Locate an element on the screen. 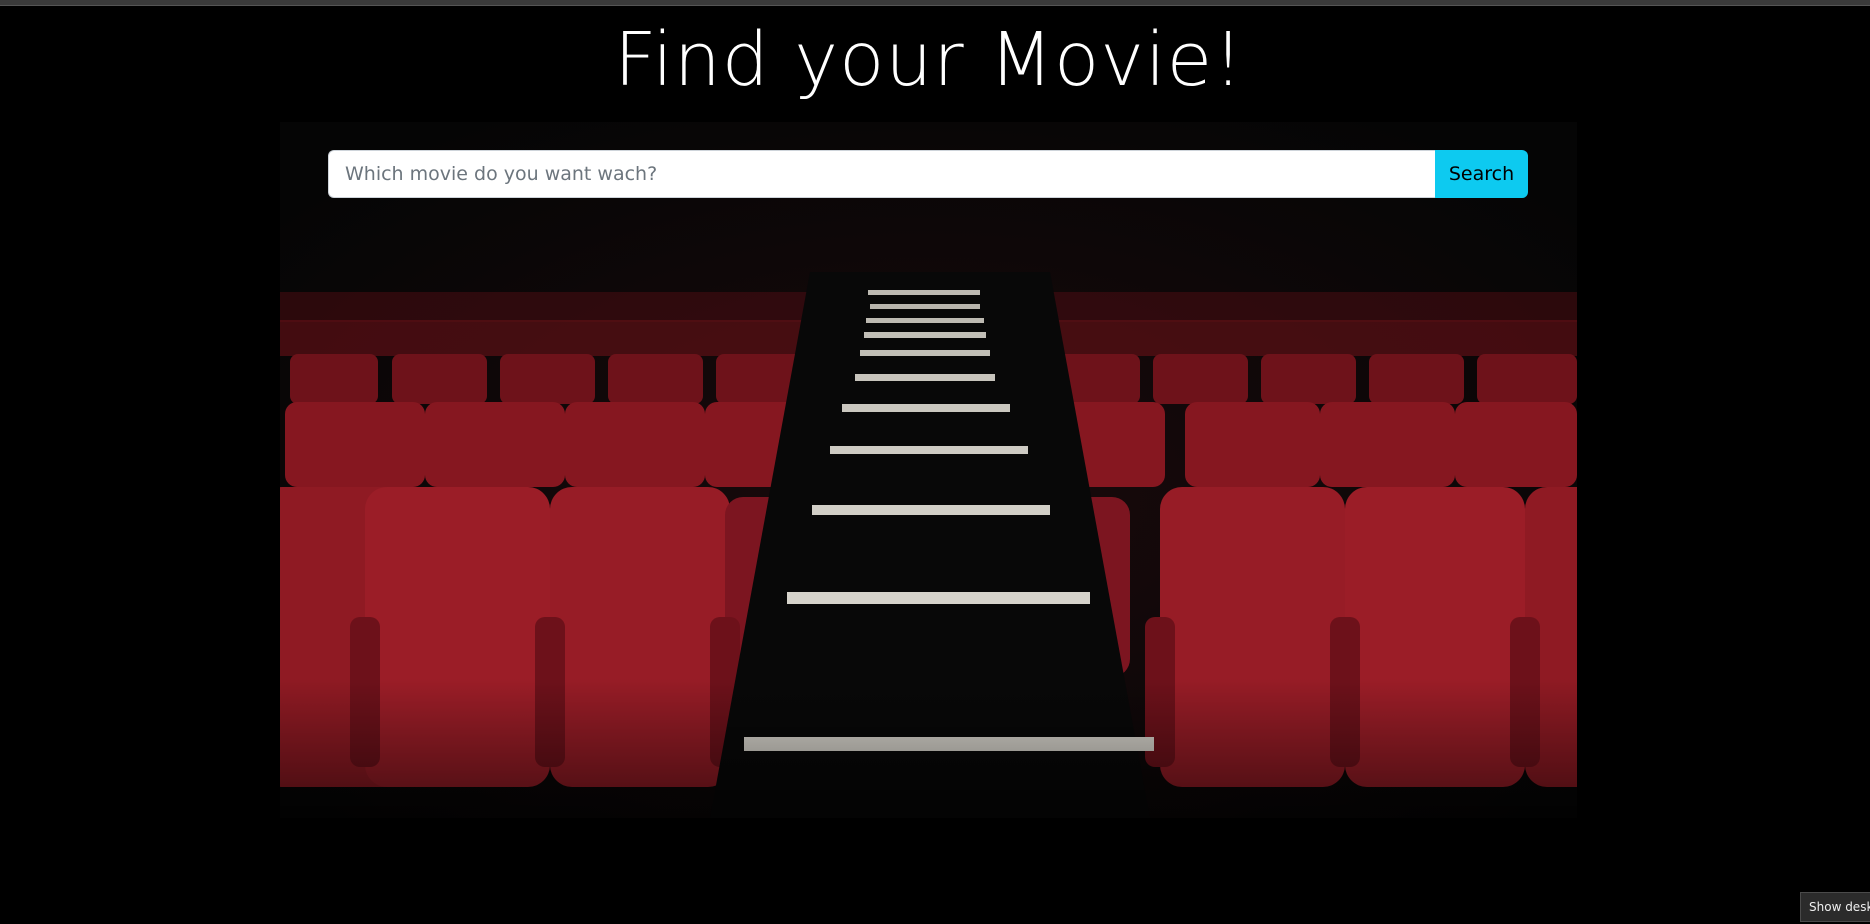  search-bar: Search is located at coordinates (928, 174).